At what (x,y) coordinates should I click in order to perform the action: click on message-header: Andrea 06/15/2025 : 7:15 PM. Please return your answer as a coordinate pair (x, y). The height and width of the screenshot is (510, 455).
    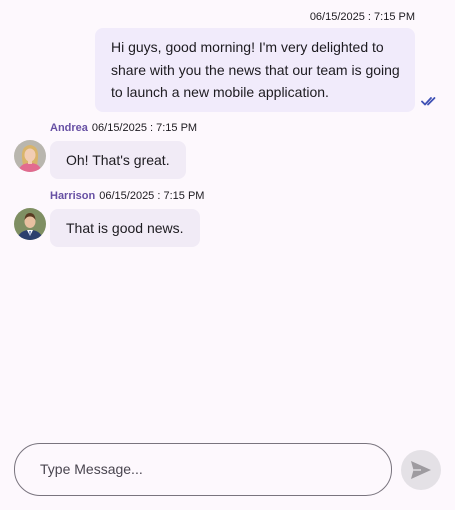
    Looking at the image, I should click on (123, 128).